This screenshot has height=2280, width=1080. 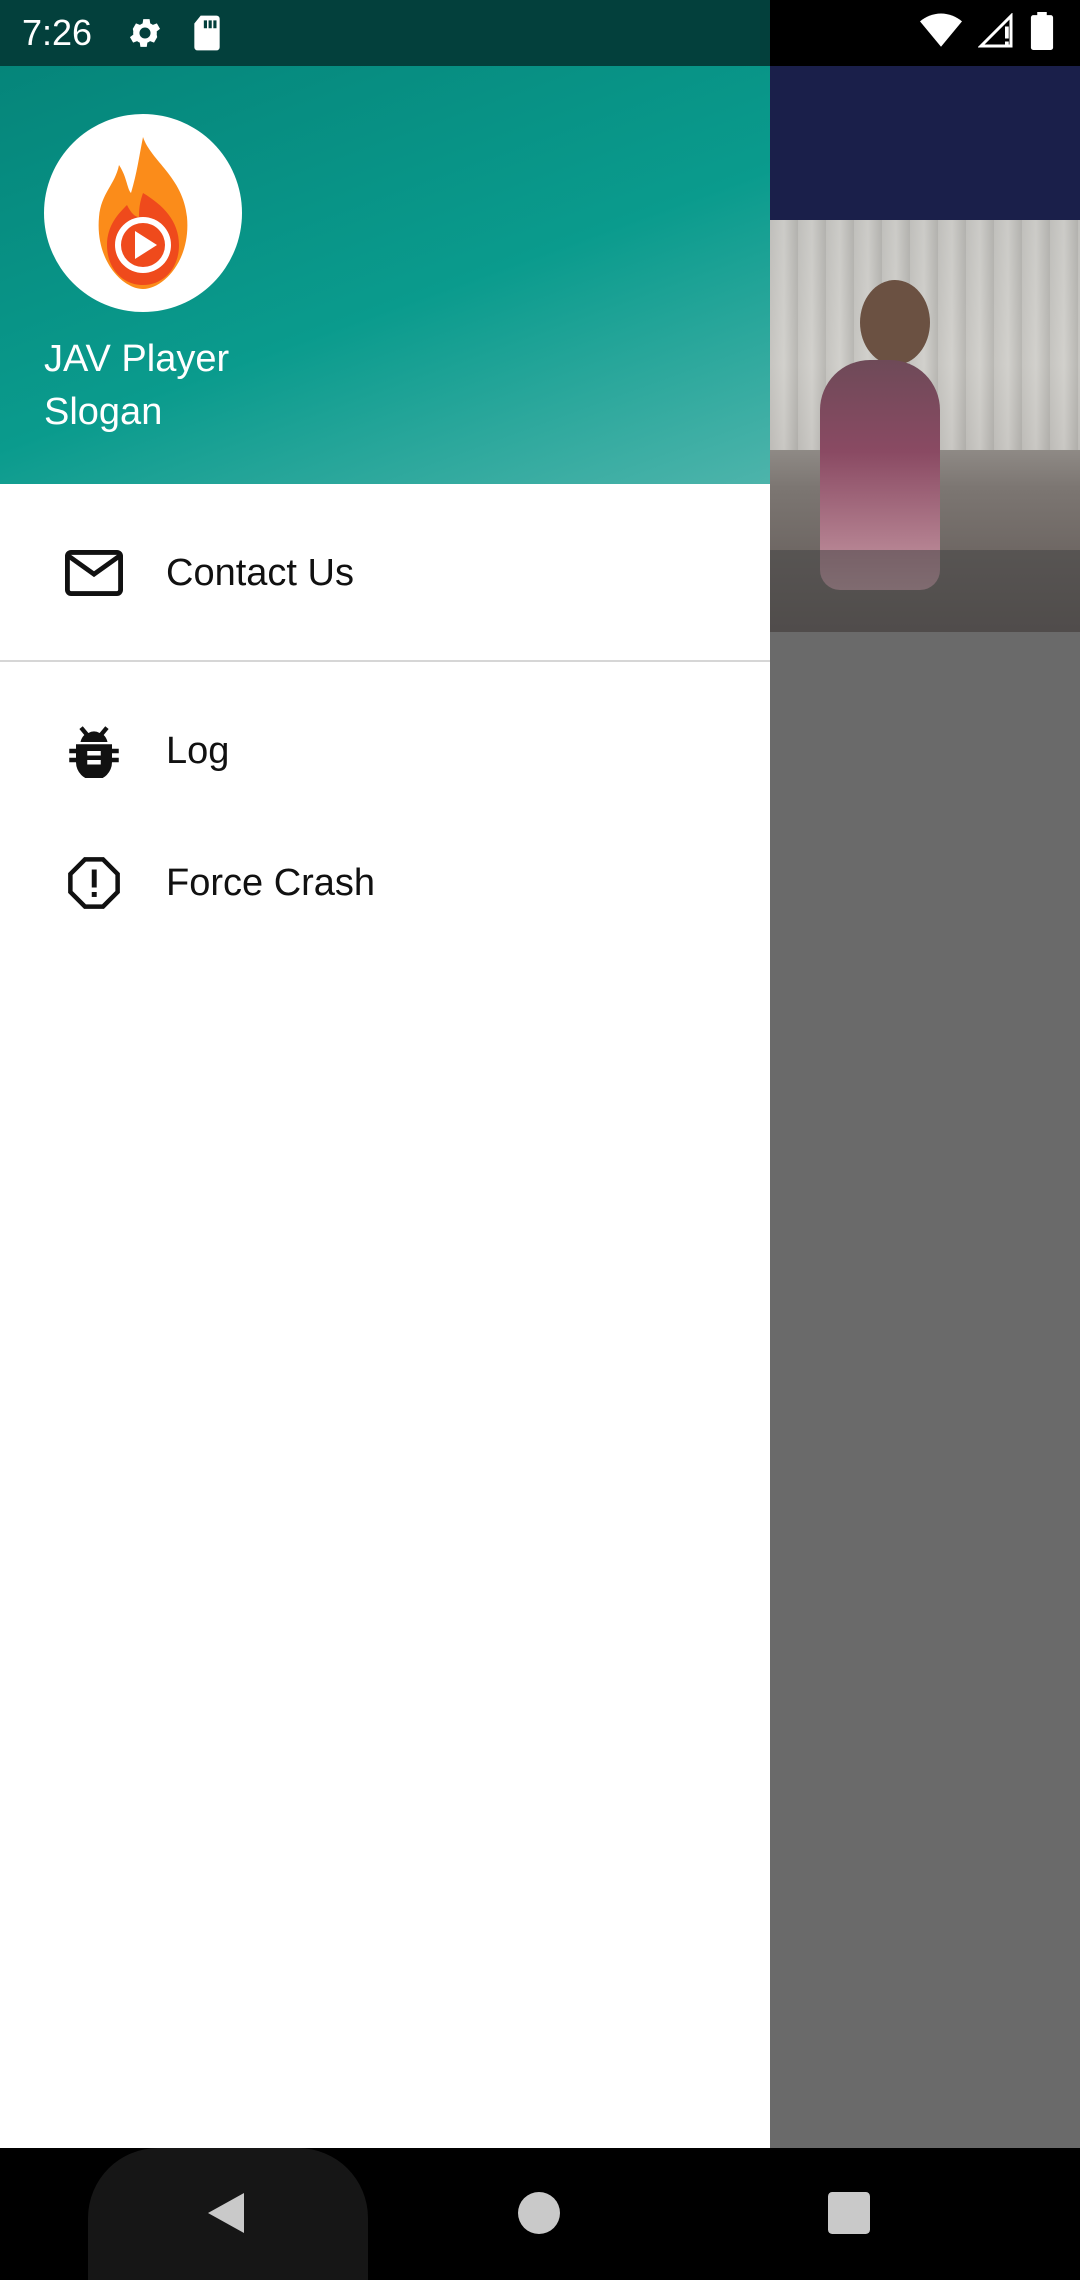 What do you see at coordinates (198, 750) in the screenshot?
I see `menu-item-label: Log` at bounding box center [198, 750].